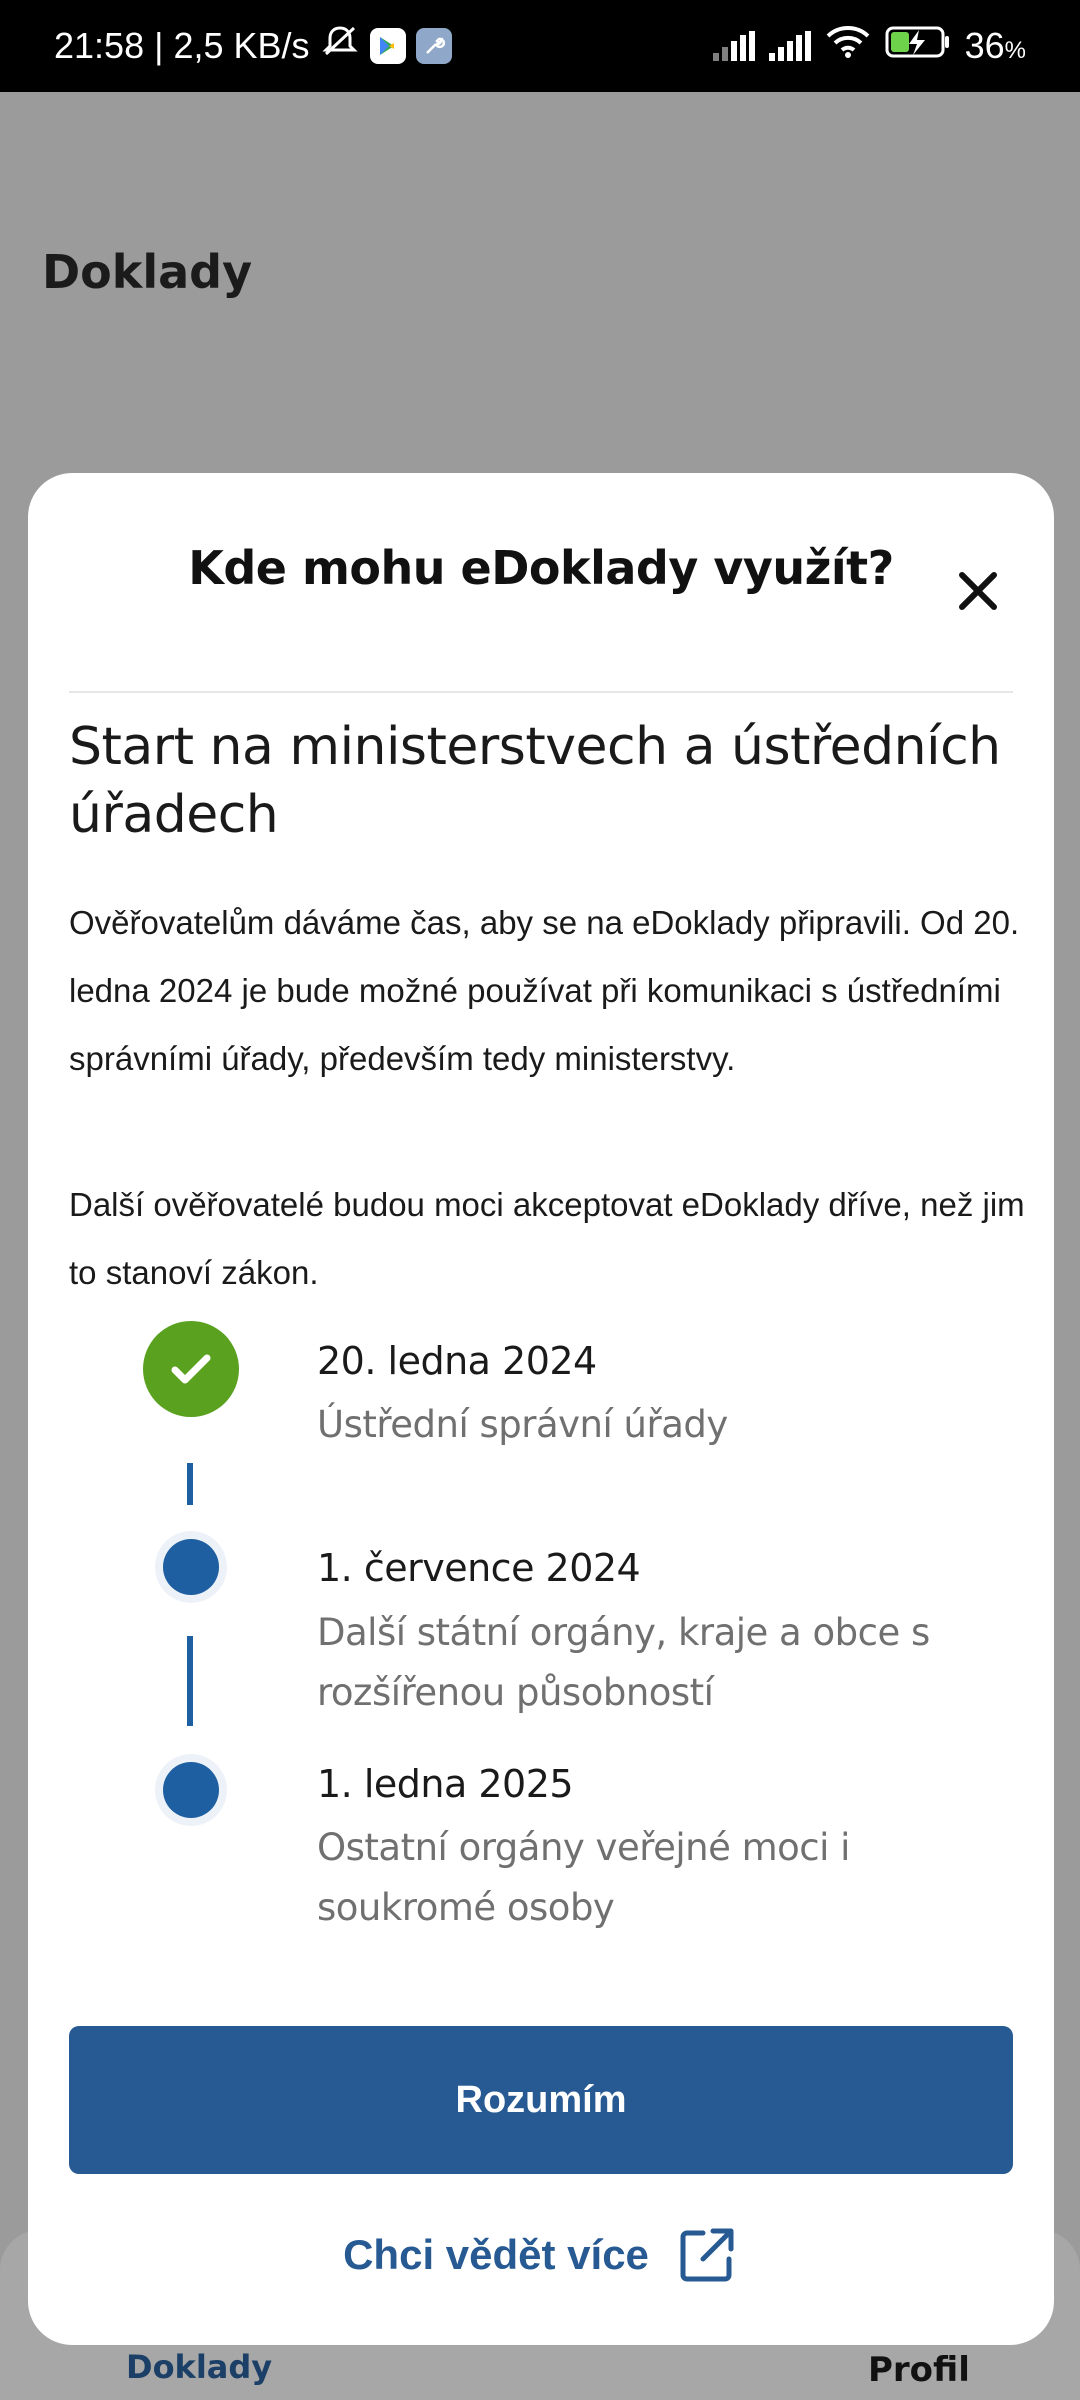  I want to click on close-button, so click(978, 591).